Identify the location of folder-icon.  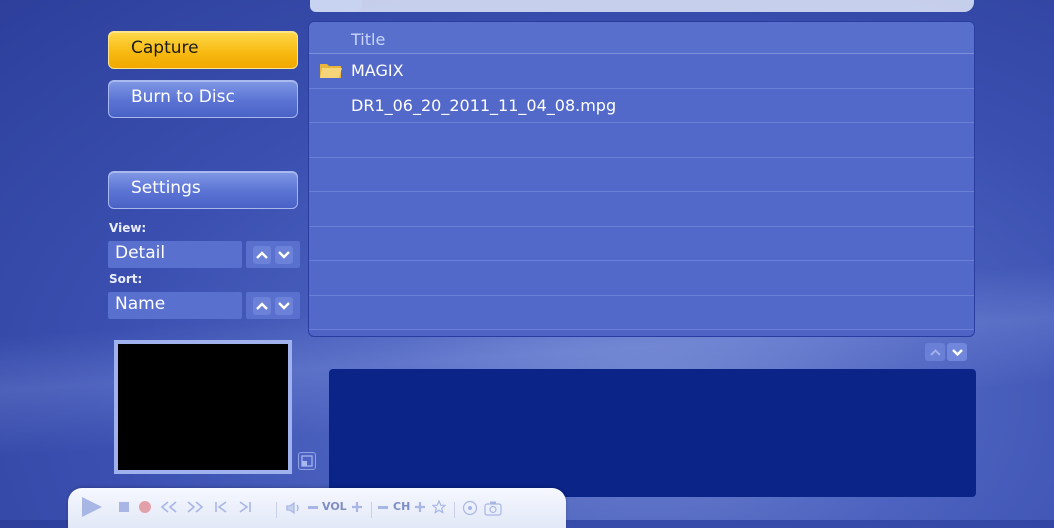
(331, 71).